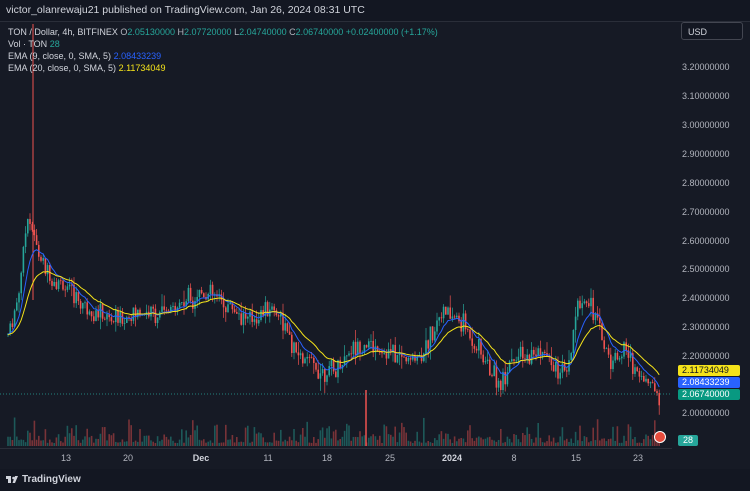 Image resolution: width=750 pixels, height=491 pixels. Describe the element at coordinates (63, 32) in the screenshot. I see `symbol-title: TON / Dollar, 4h, BITFINEX` at that location.